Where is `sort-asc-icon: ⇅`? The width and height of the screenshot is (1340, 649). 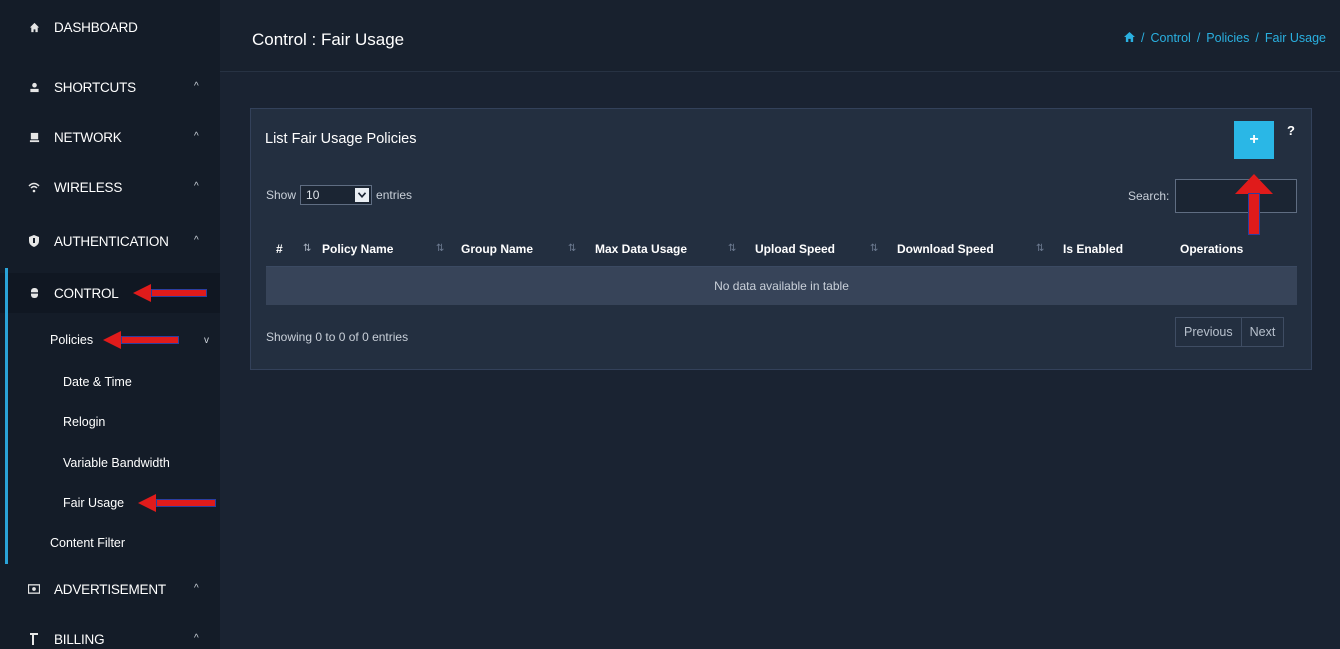
sort-asc-icon: ⇅ is located at coordinates (307, 248).